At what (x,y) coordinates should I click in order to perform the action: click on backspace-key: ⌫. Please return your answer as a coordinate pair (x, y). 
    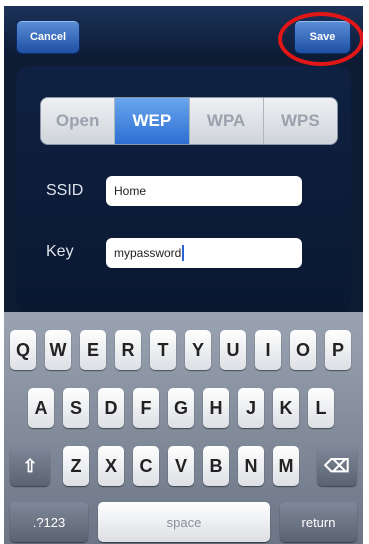
    Looking at the image, I should click on (337, 466).